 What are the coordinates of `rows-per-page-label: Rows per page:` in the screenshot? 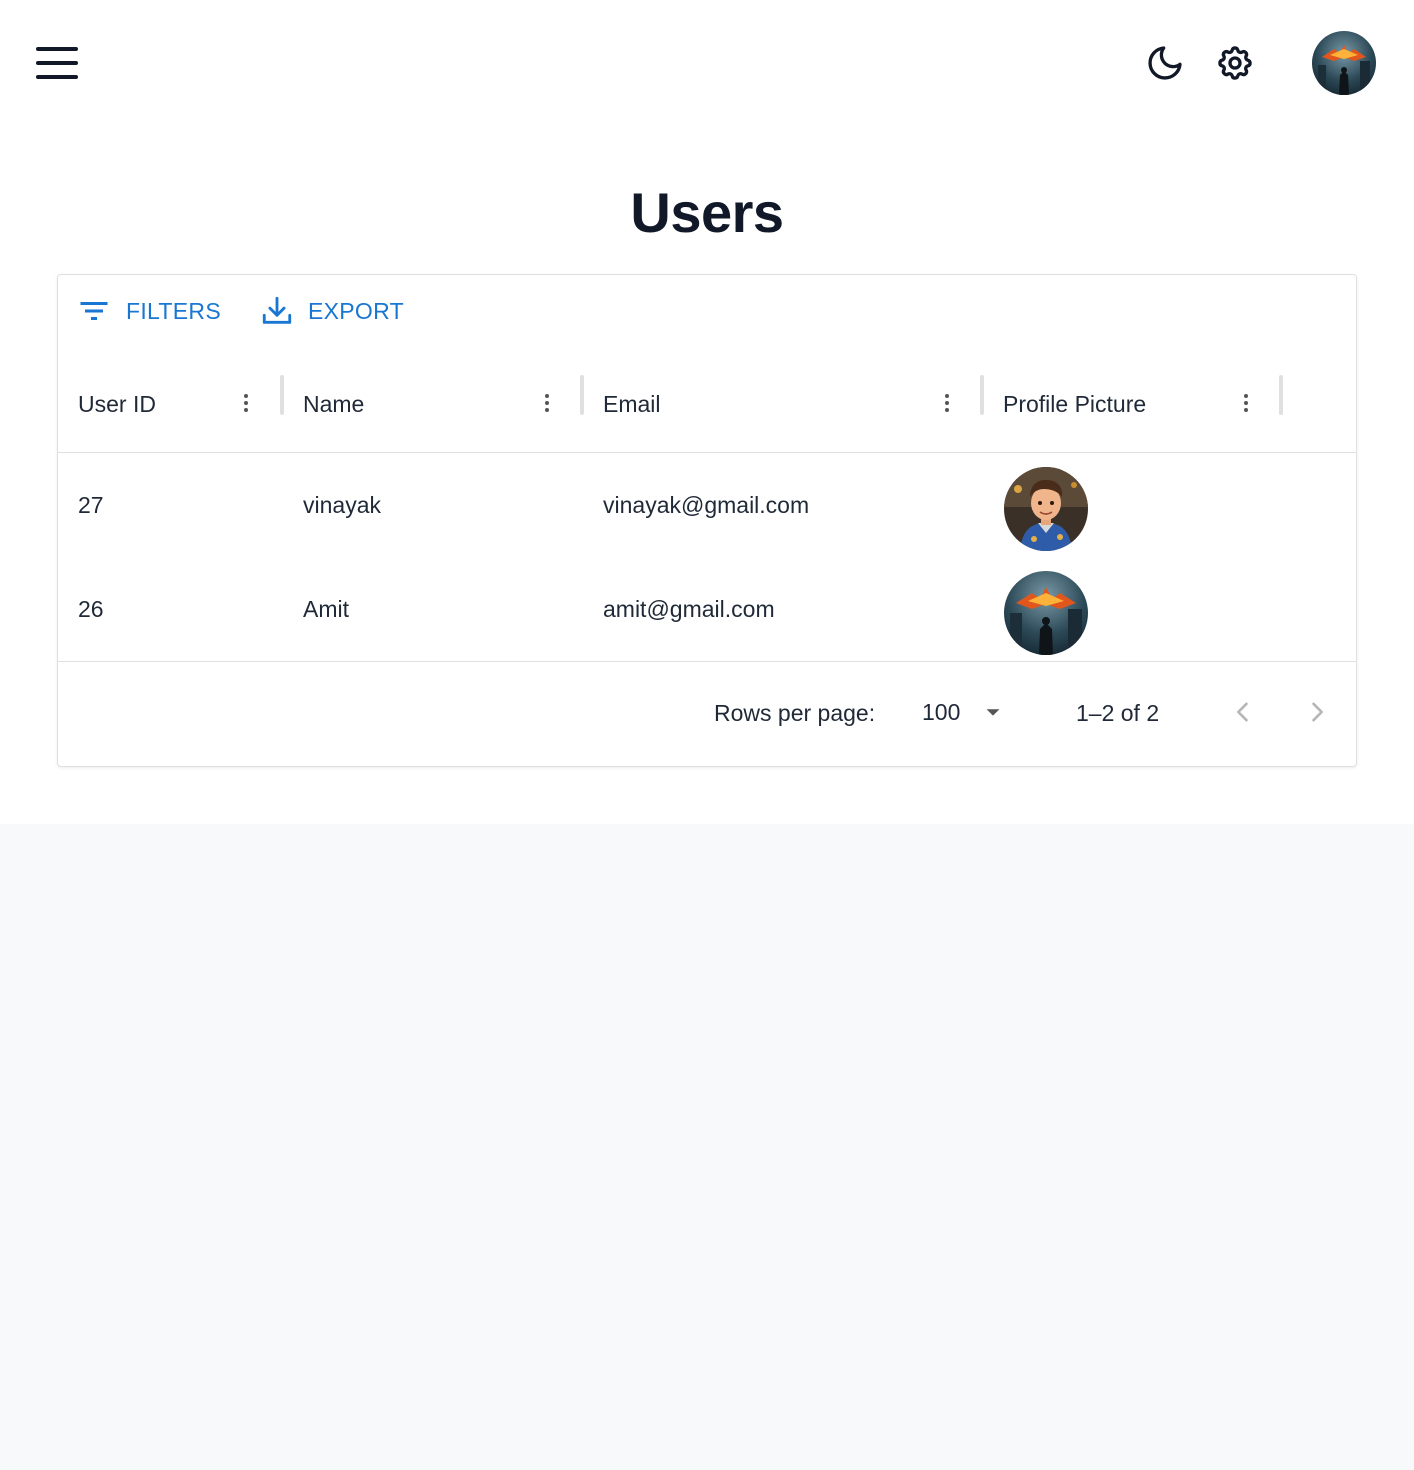 It's located at (795, 713).